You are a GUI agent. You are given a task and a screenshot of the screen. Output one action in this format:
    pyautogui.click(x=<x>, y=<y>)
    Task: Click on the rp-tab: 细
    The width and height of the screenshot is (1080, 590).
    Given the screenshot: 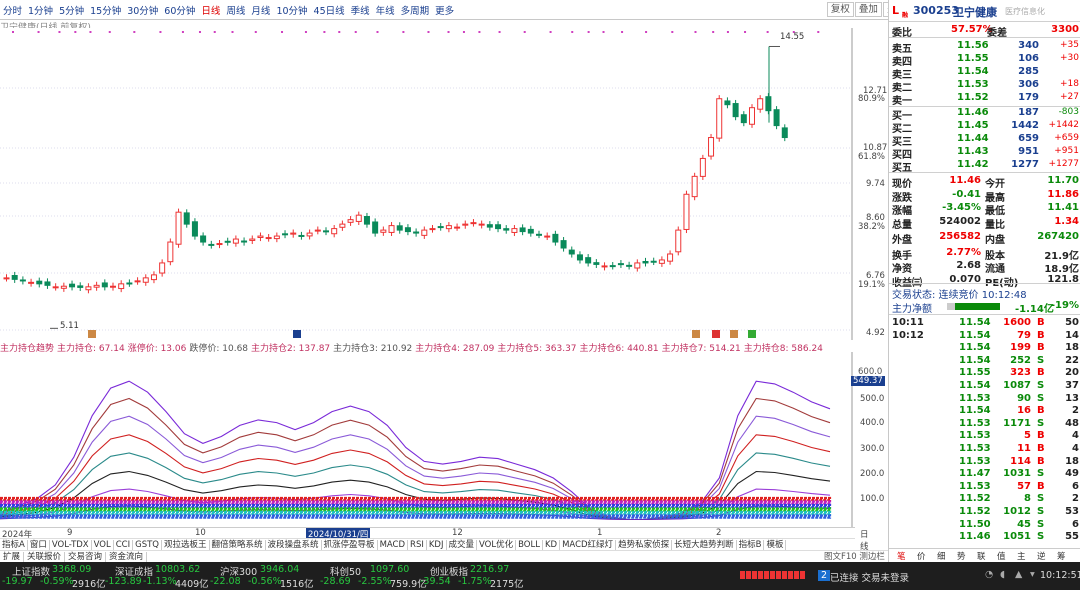 What is the action you would take?
    pyautogui.click(x=941, y=556)
    